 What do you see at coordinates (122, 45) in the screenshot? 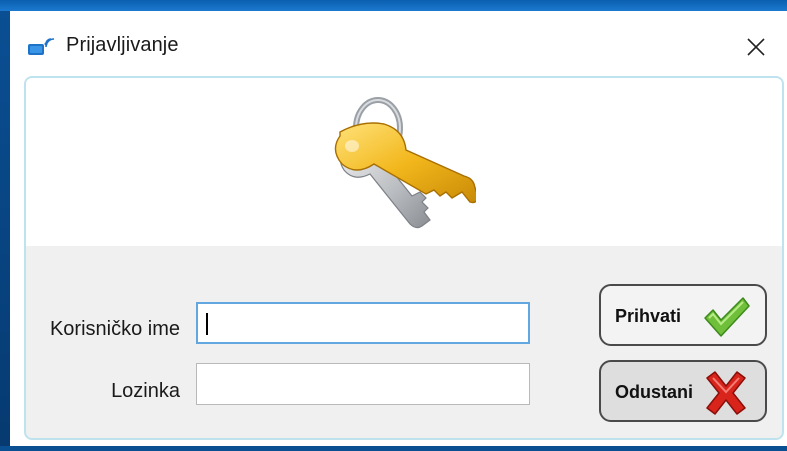
I see `window-title: Prijavljivanje` at bounding box center [122, 45].